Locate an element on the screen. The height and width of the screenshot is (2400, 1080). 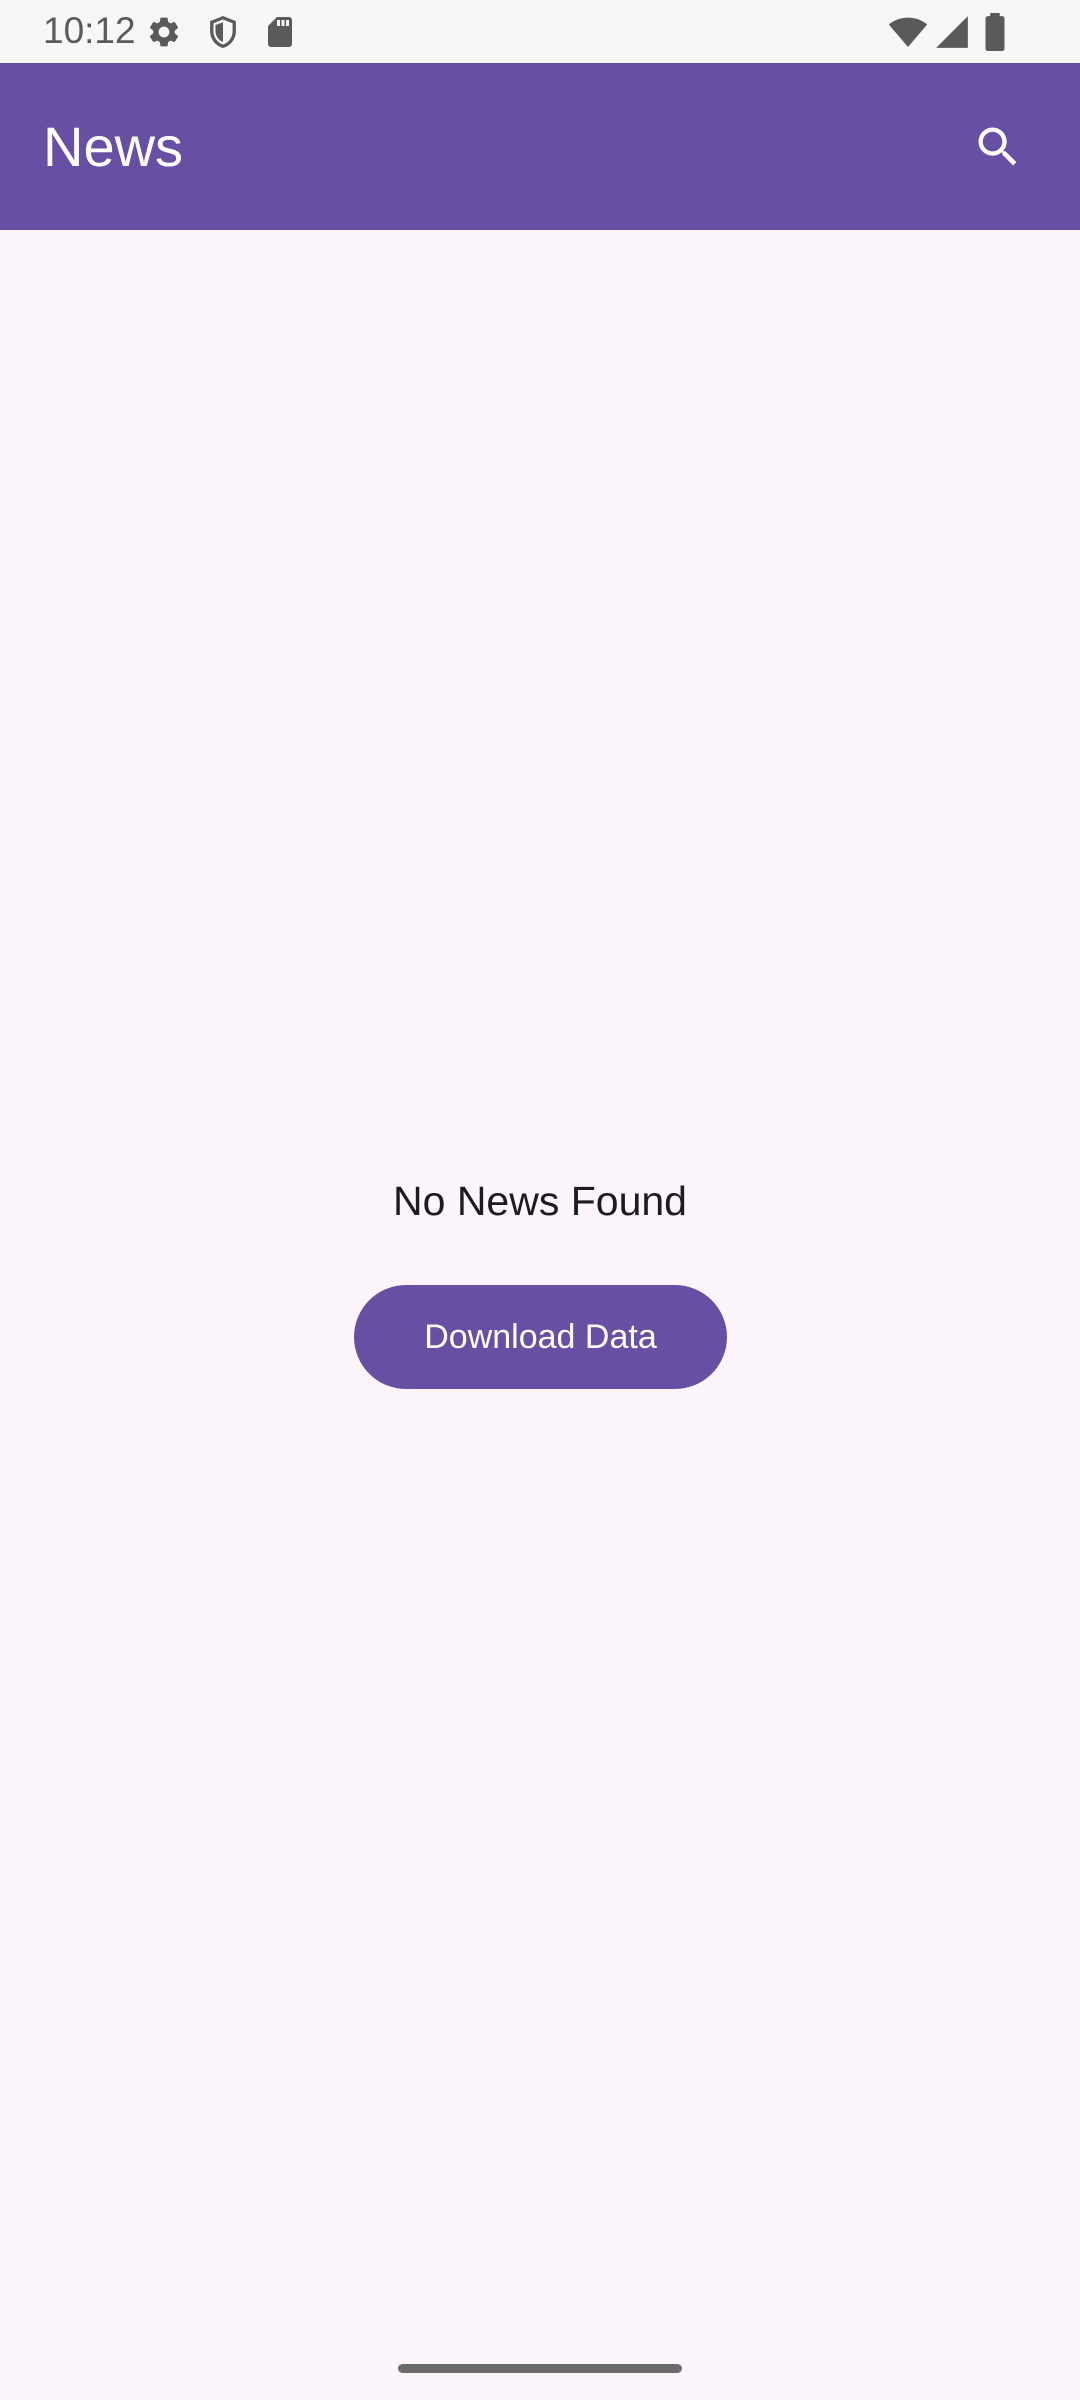
status-time: 10:12 is located at coordinates (89, 30).